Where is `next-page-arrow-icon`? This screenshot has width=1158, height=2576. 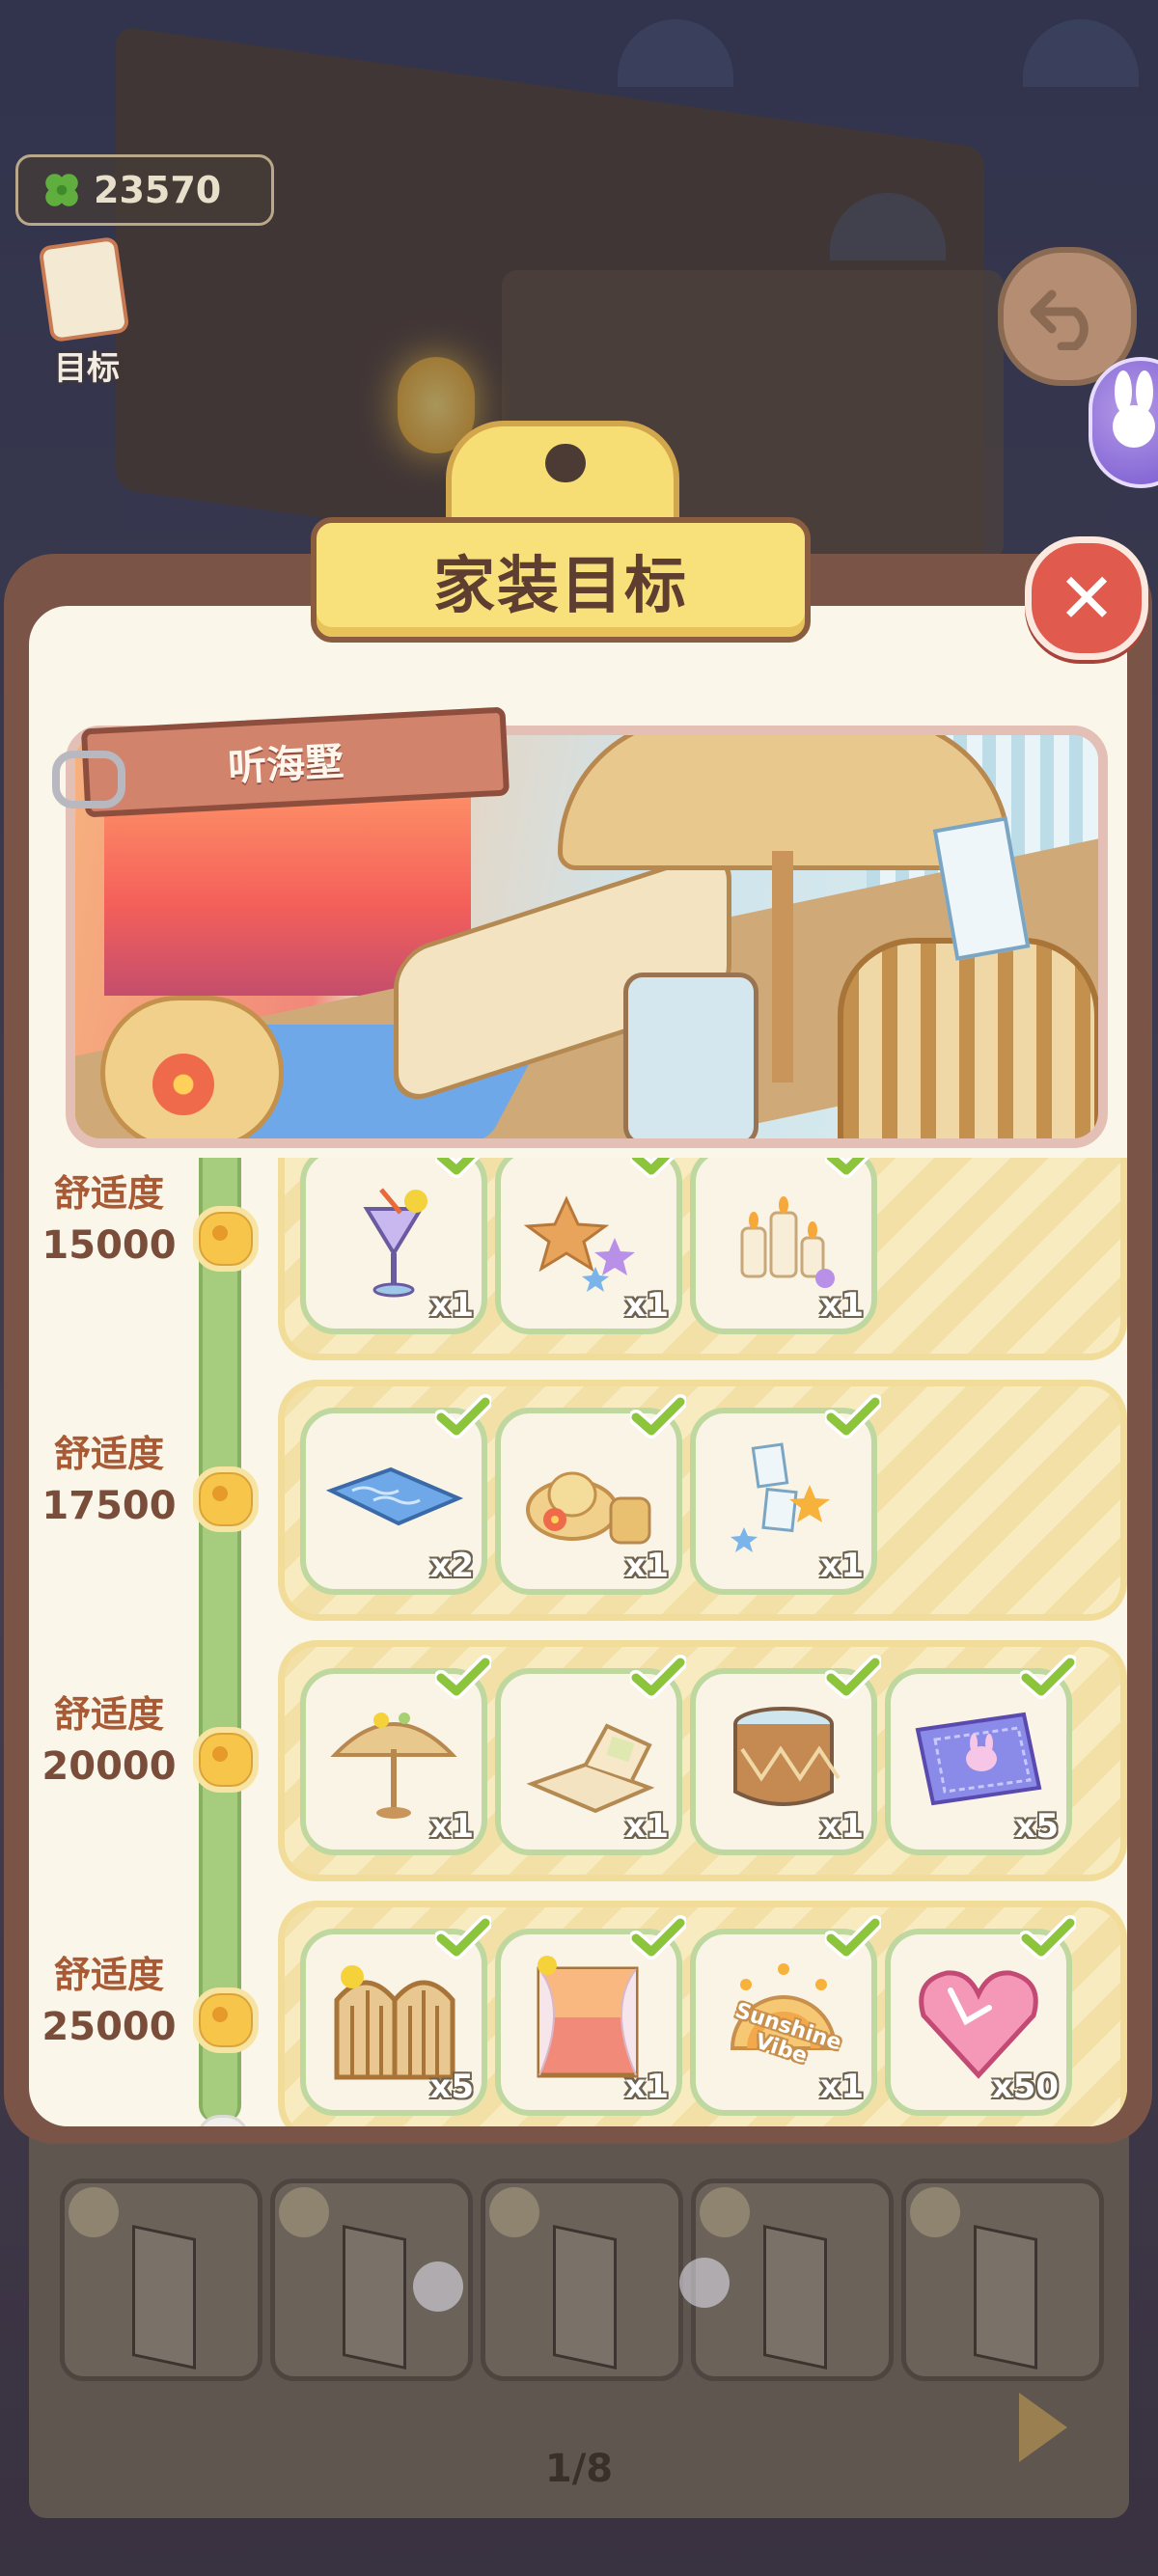 next-page-arrow-icon is located at coordinates (1043, 2427).